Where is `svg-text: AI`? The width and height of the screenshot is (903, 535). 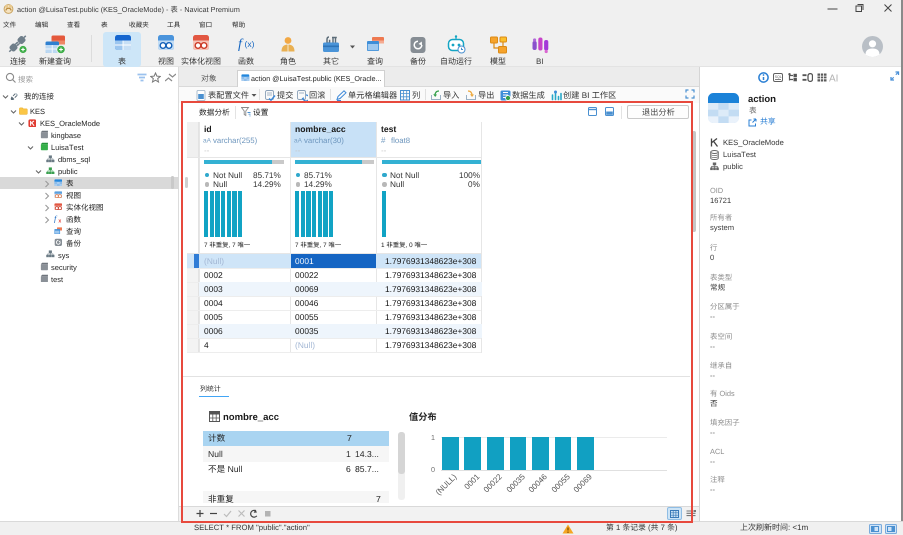
svg-text: AI is located at coordinates (833, 78).